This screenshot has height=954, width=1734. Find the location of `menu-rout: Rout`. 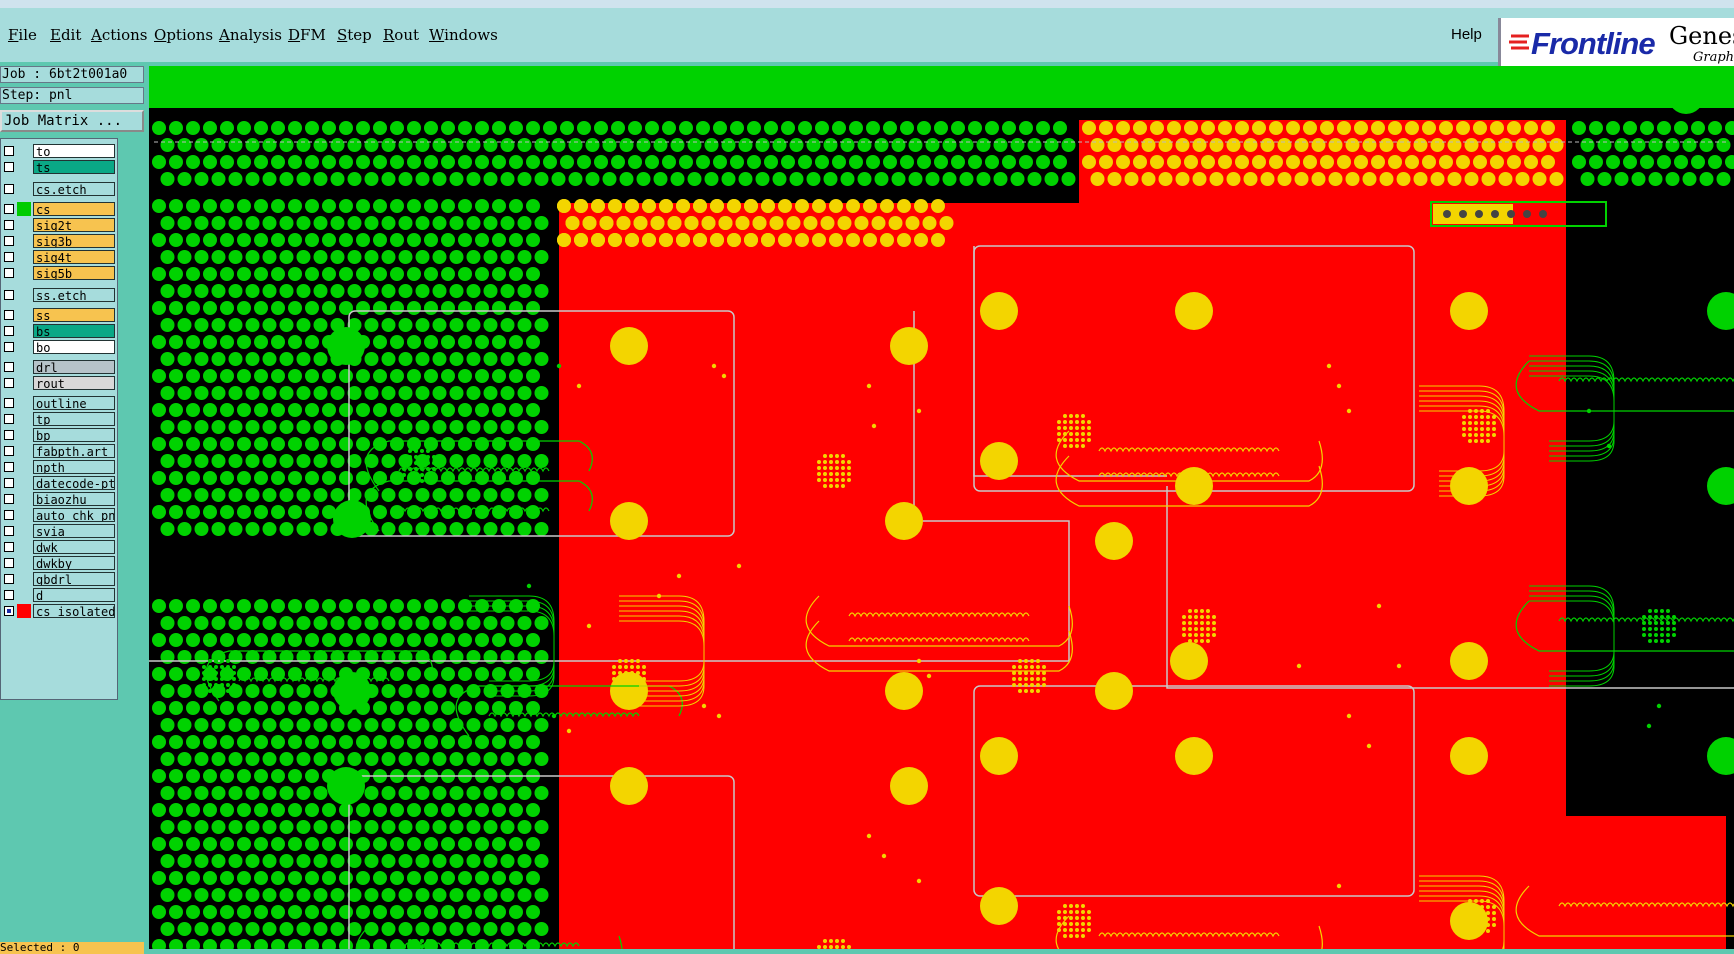

menu-rout: Rout is located at coordinates (401, 35).